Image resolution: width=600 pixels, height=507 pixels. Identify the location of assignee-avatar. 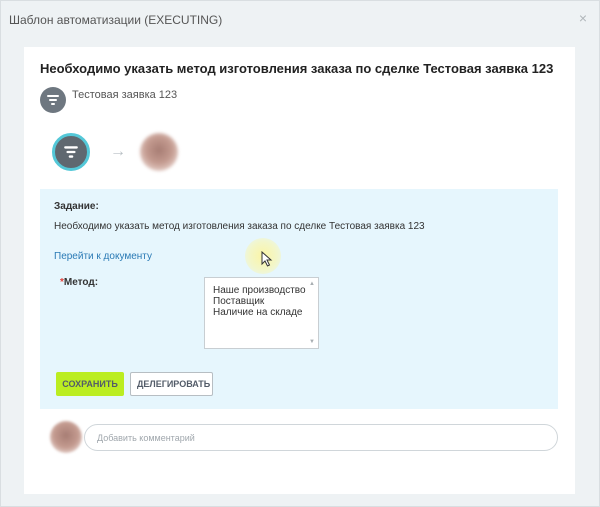
(159, 152).